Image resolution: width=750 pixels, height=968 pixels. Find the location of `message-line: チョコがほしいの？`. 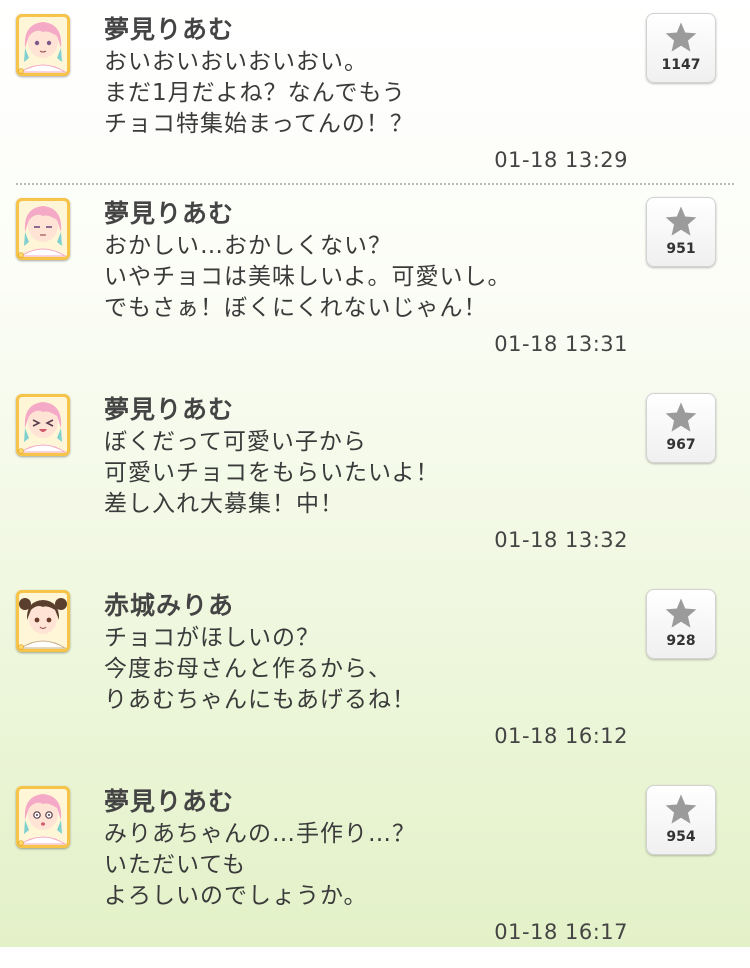

message-line: チョコがほしいの？ is located at coordinates (212, 638).